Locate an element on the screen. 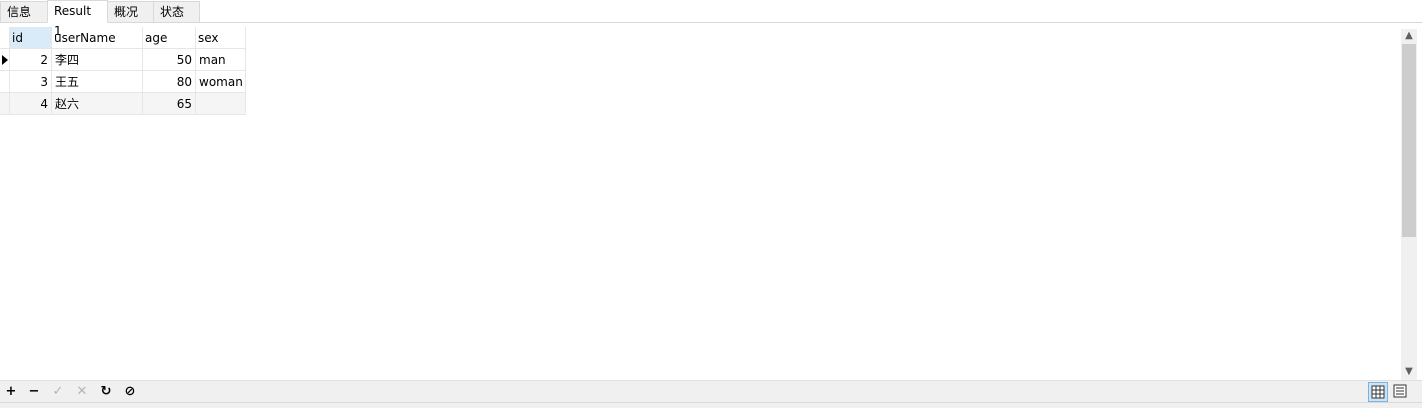 The width and height of the screenshot is (1422, 408). cell-sex is located at coordinates (221, 104).